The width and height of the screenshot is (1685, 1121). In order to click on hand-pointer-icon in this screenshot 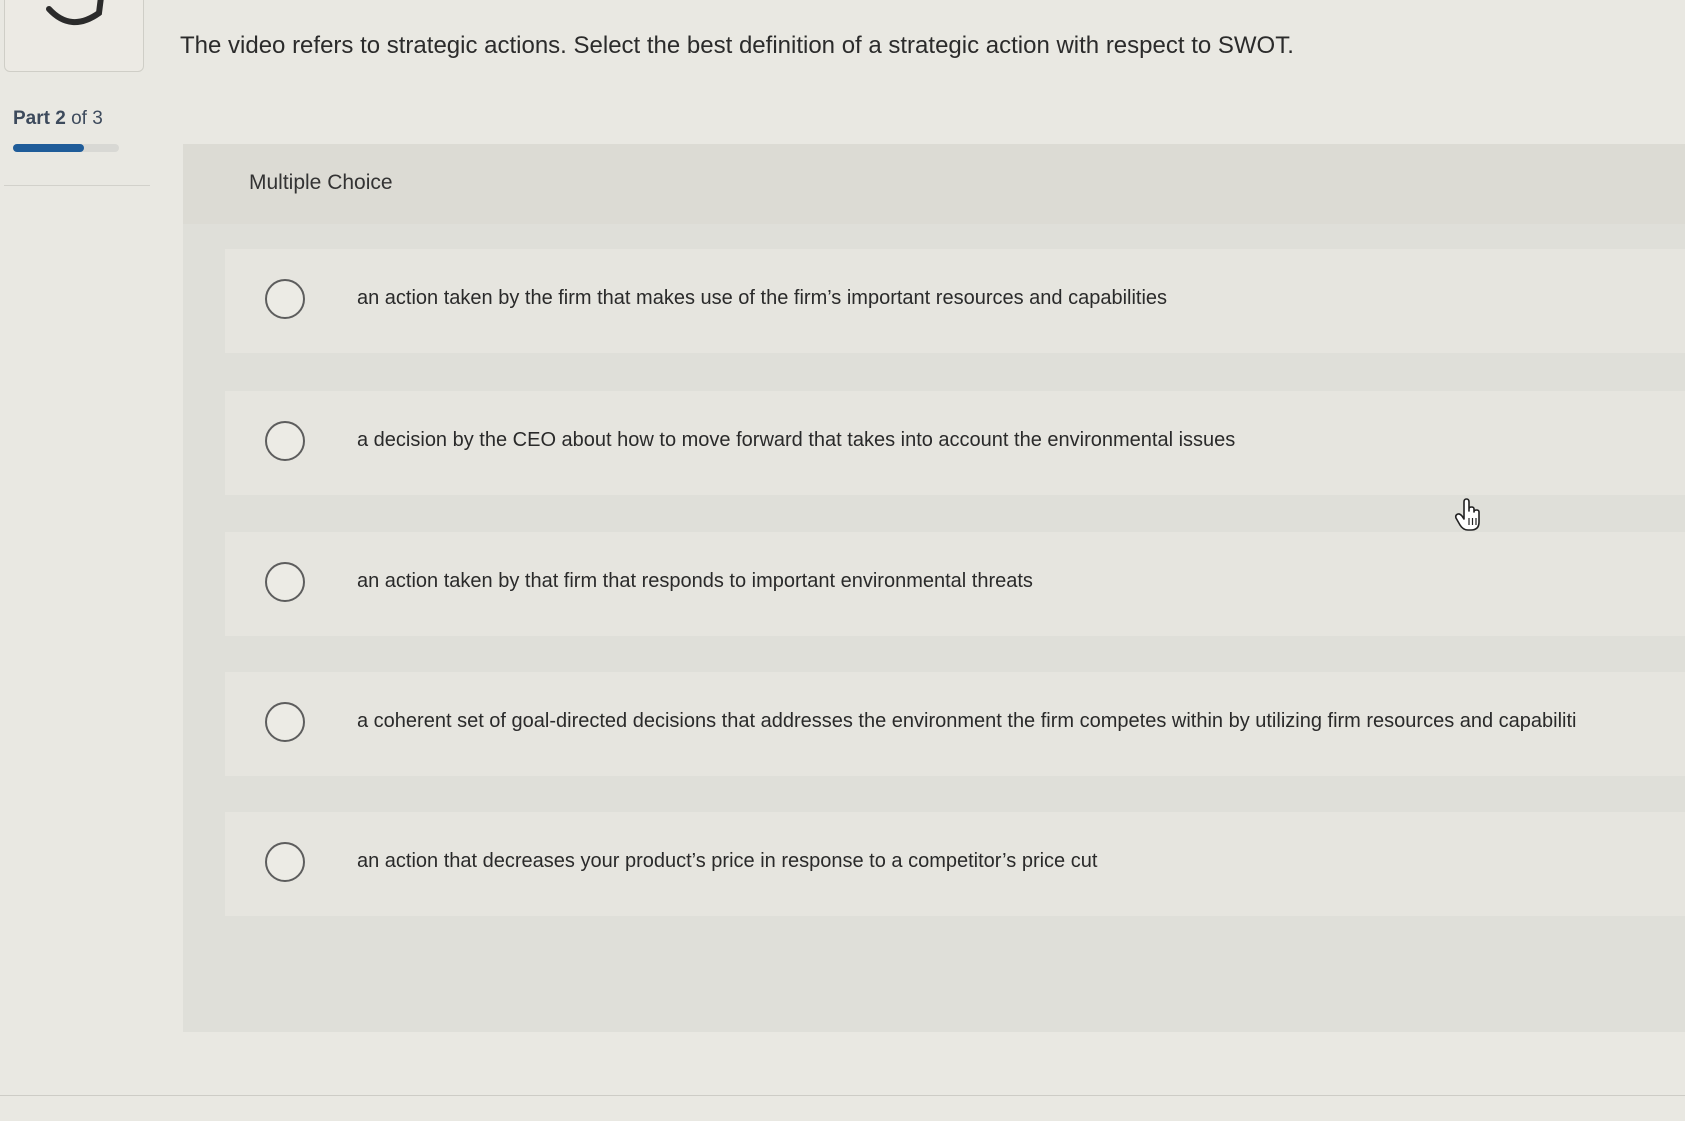, I will do `click(1467, 514)`.